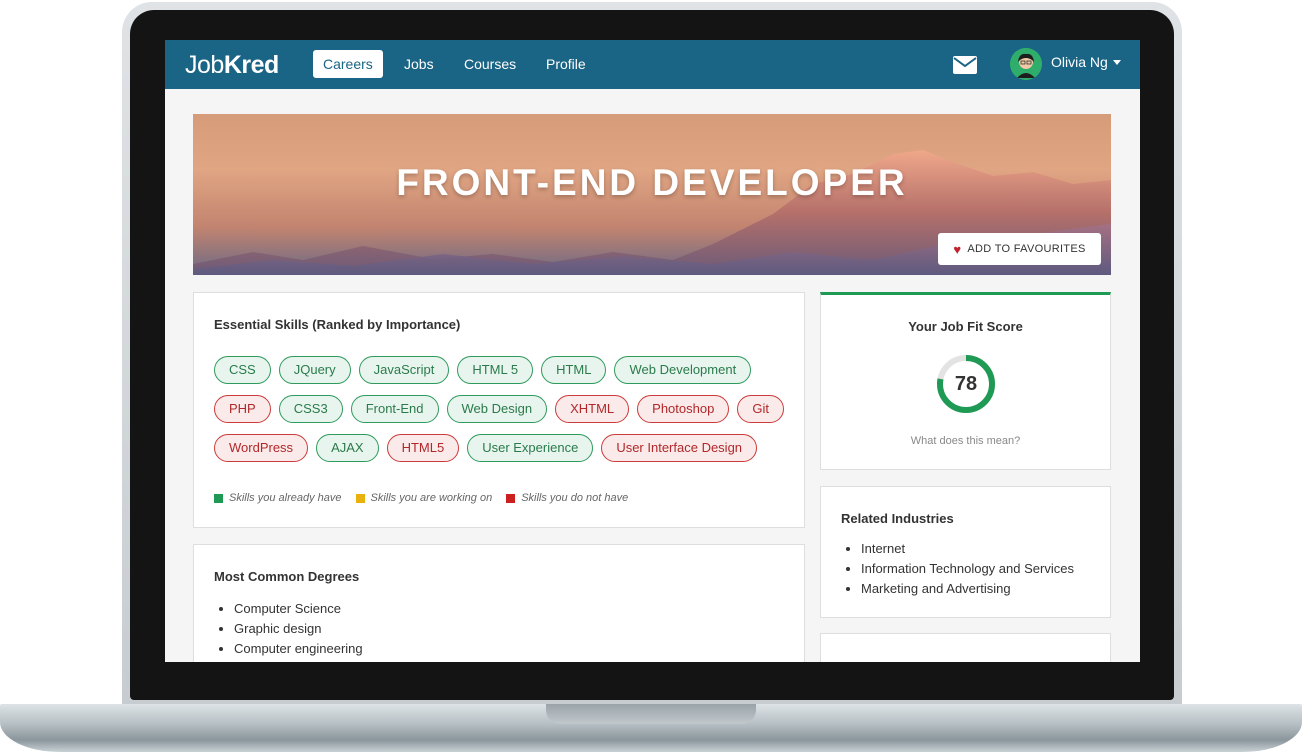  Describe the element at coordinates (1079, 62) in the screenshot. I see `user-name: Olivia Ng` at that location.